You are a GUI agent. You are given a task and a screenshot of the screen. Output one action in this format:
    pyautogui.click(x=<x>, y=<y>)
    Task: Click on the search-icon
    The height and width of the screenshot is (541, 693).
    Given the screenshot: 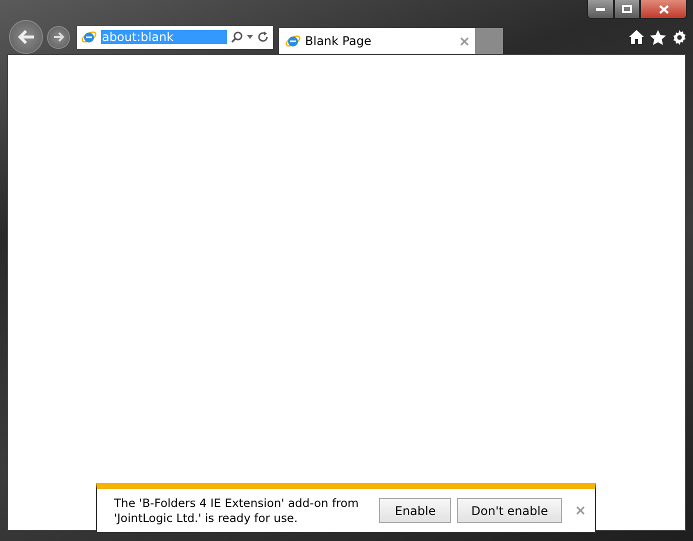 What is the action you would take?
    pyautogui.click(x=237, y=37)
    